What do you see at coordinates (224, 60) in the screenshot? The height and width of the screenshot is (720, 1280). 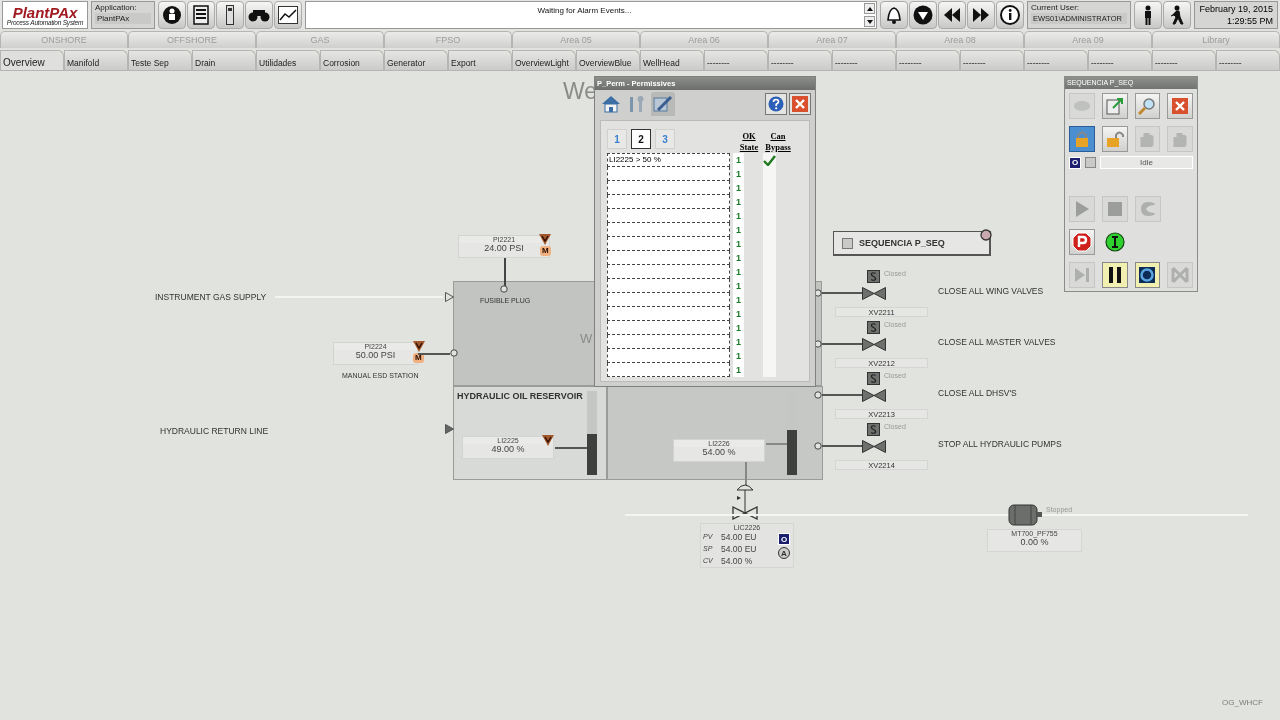 I see `display-tab: Drain` at bounding box center [224, 60].